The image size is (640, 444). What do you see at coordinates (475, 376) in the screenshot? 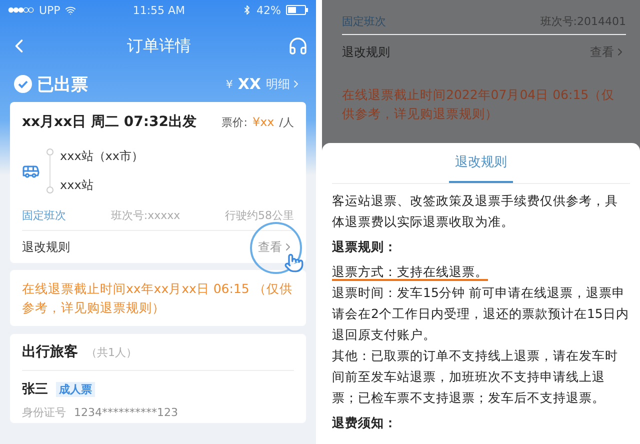
I see `rule-text: 其他：已取票的订单不支持线上退票，请在发车时间前至发车站退票，加班班次不支持申请线上退票；已检车票不支持退票；发车后不支持退票。` at bounding box center [475, 376].